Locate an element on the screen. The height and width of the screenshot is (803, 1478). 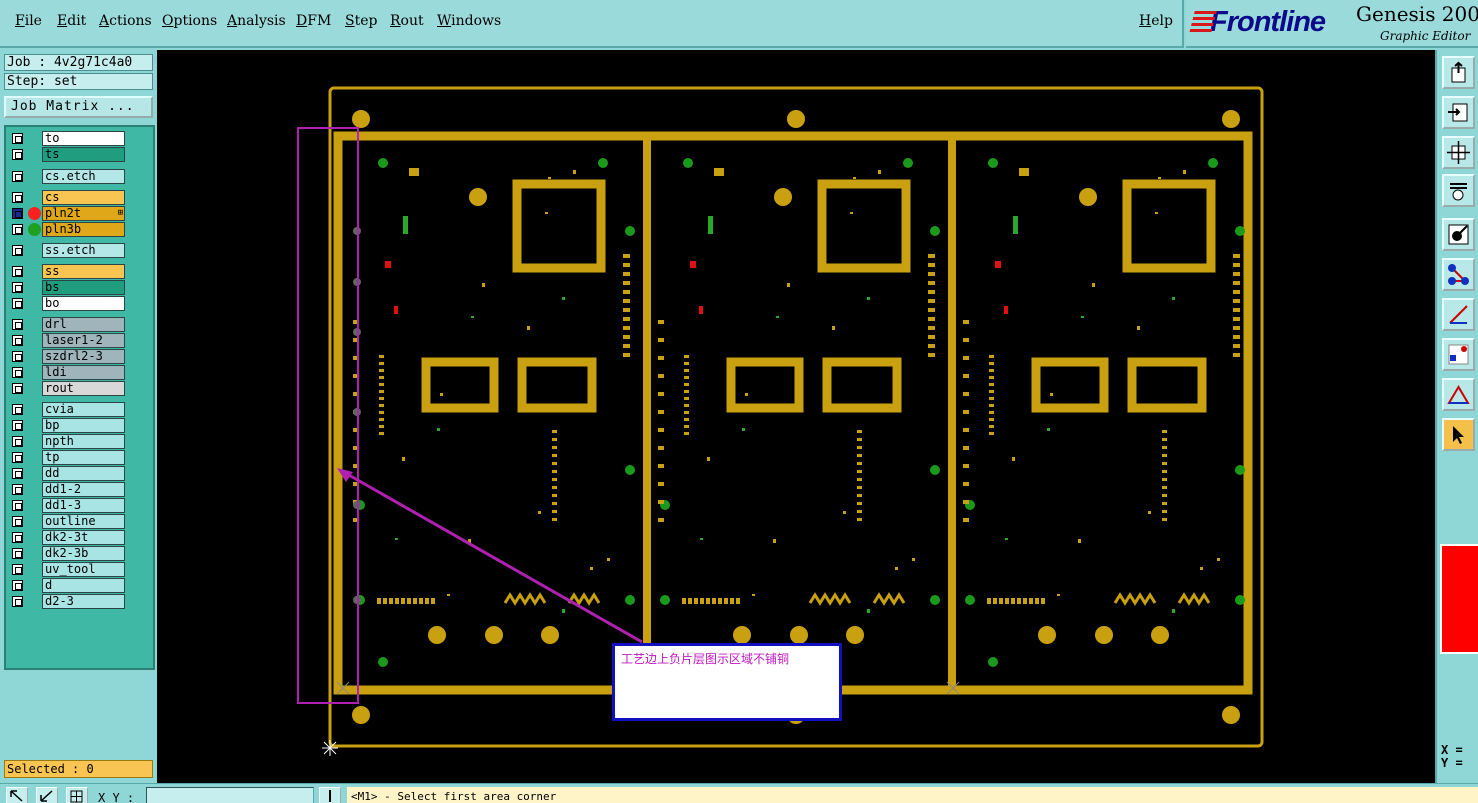
layer-row-to: to is located at coordinates (66, 138).